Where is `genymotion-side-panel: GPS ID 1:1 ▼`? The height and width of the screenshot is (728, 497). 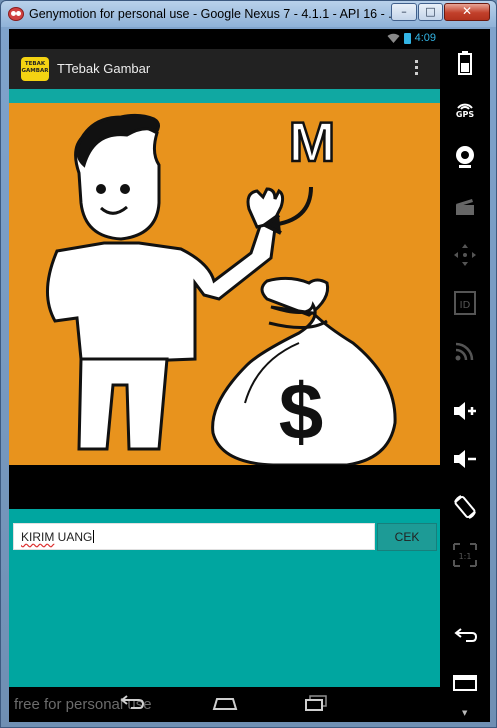 genymotion-side-panel: GPS ID 1:1 ▼ is located at coordinates (465, 375).